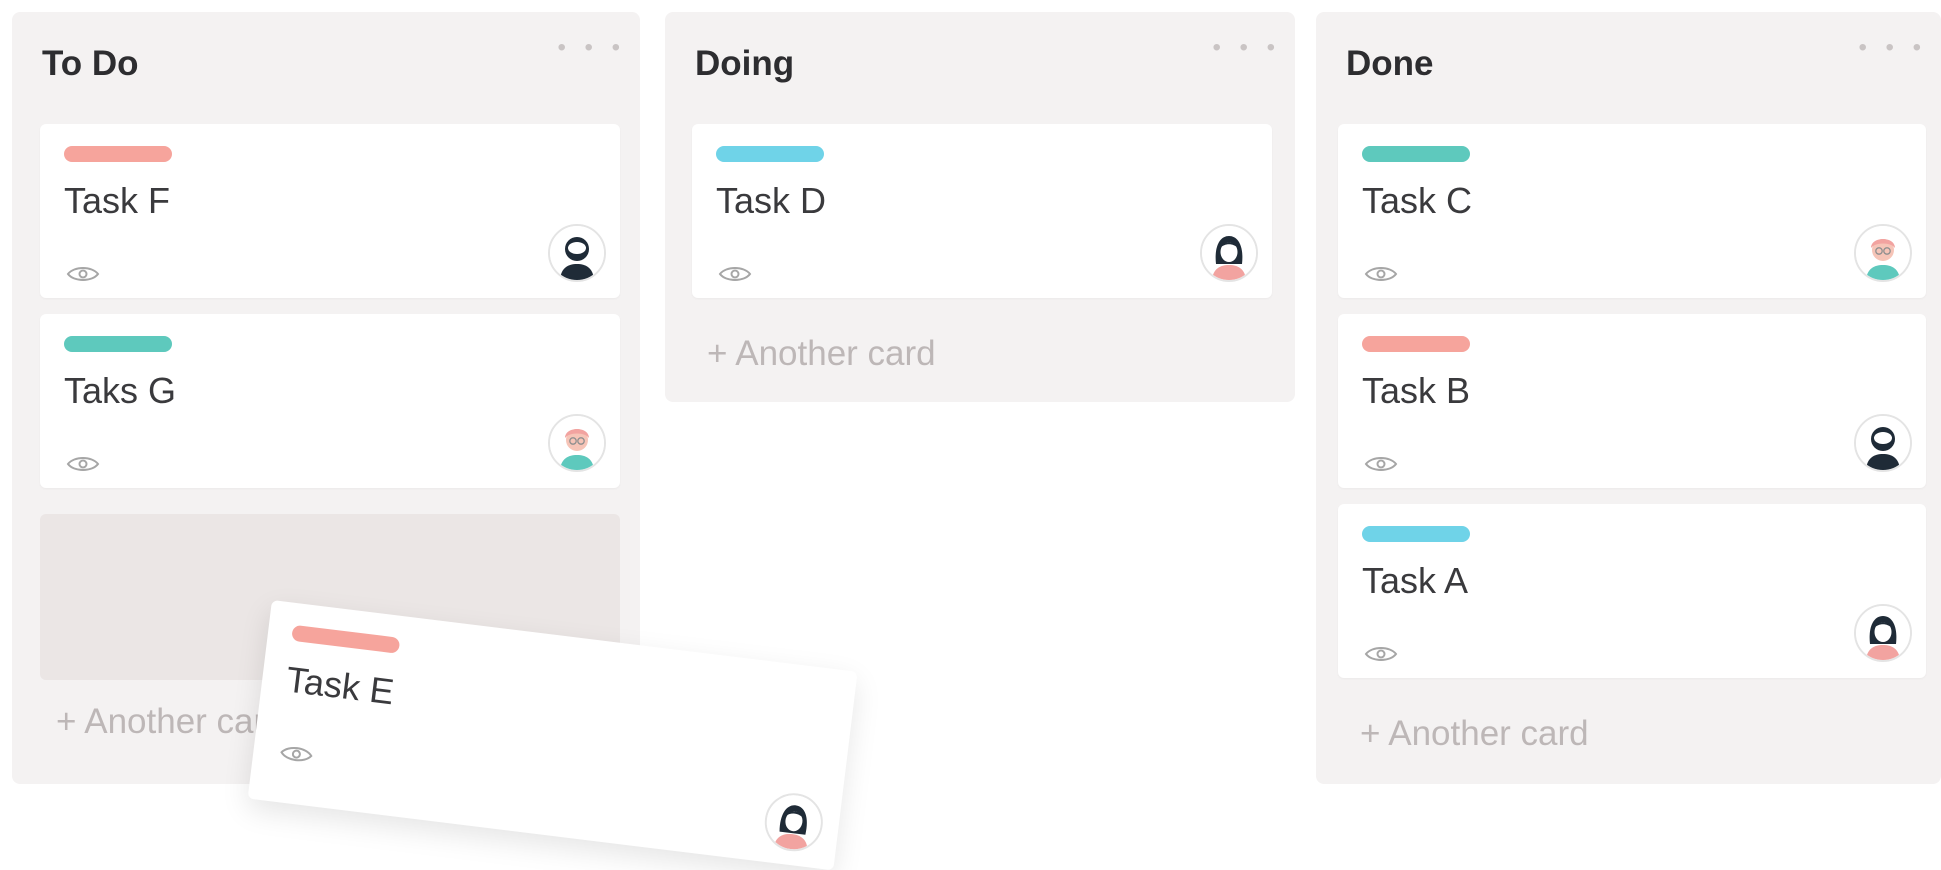 This screenshot has height=870, width=1941. What do you see at coordinates (1632, 591) in the screenshot?
I see `card-task-a: Task A` at bounding box center [1632, 591].